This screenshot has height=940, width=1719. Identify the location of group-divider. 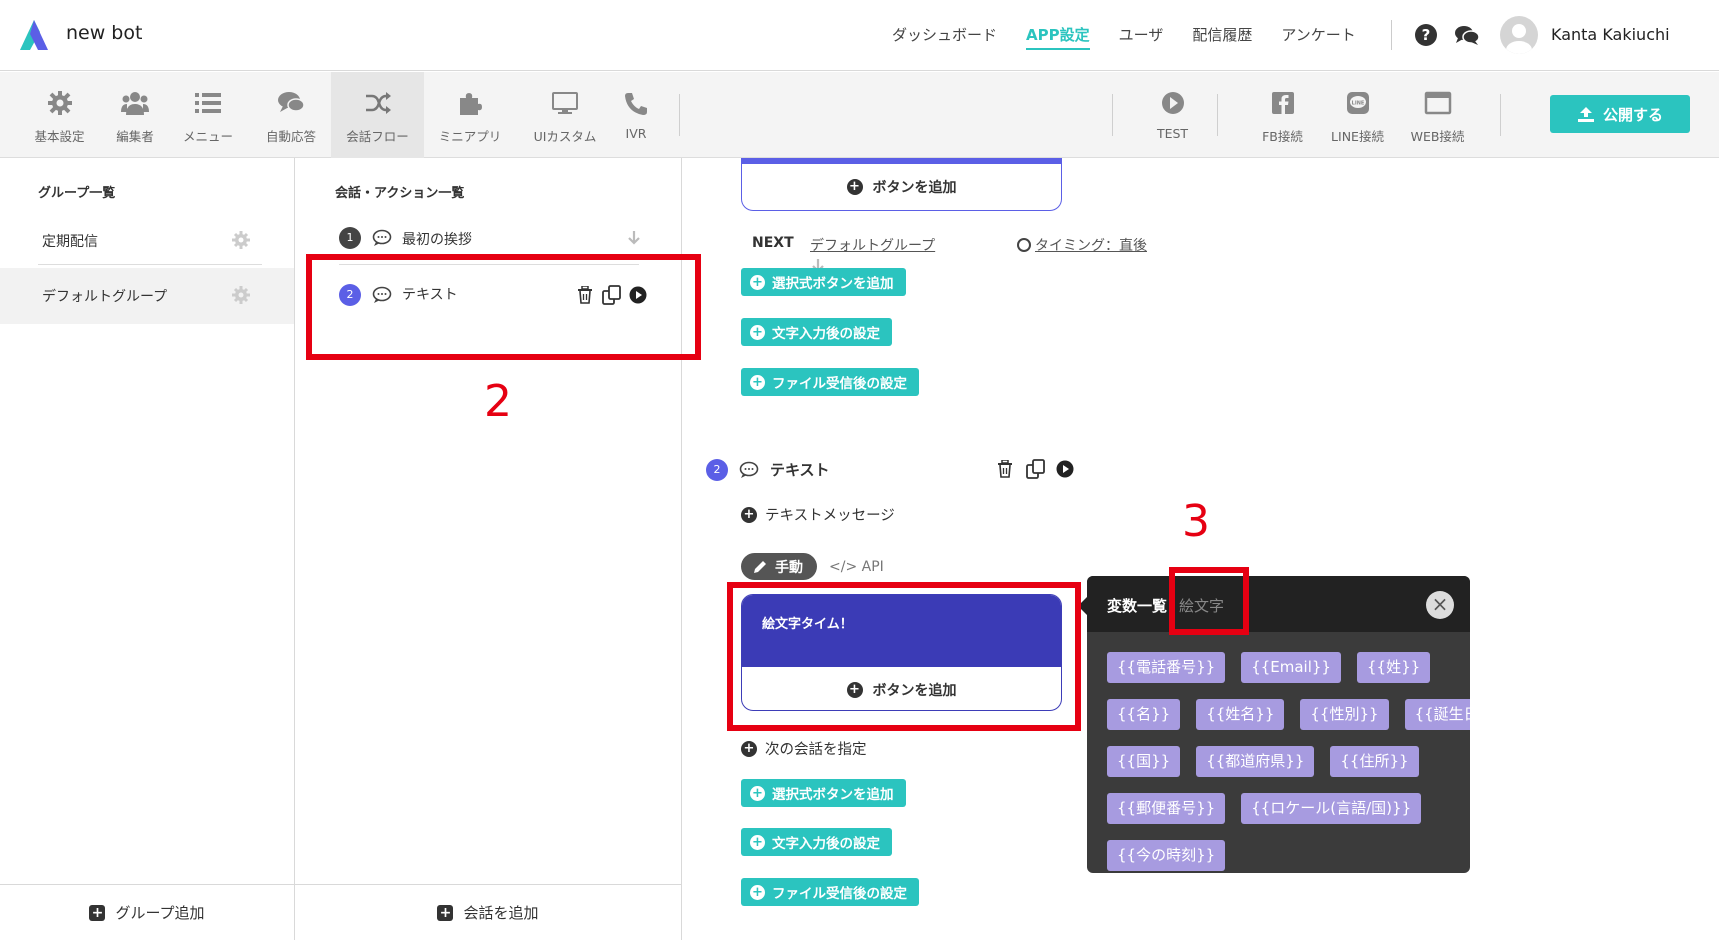
(150, 264).